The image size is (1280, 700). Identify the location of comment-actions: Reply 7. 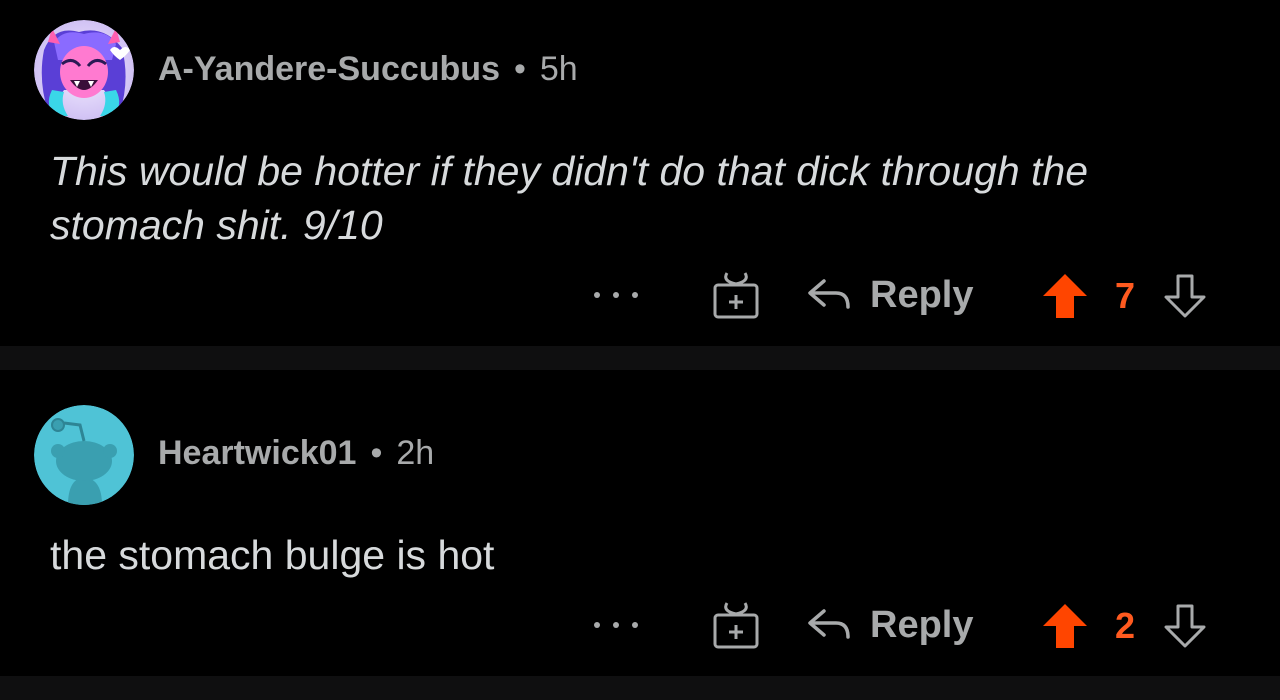
(640, 295).